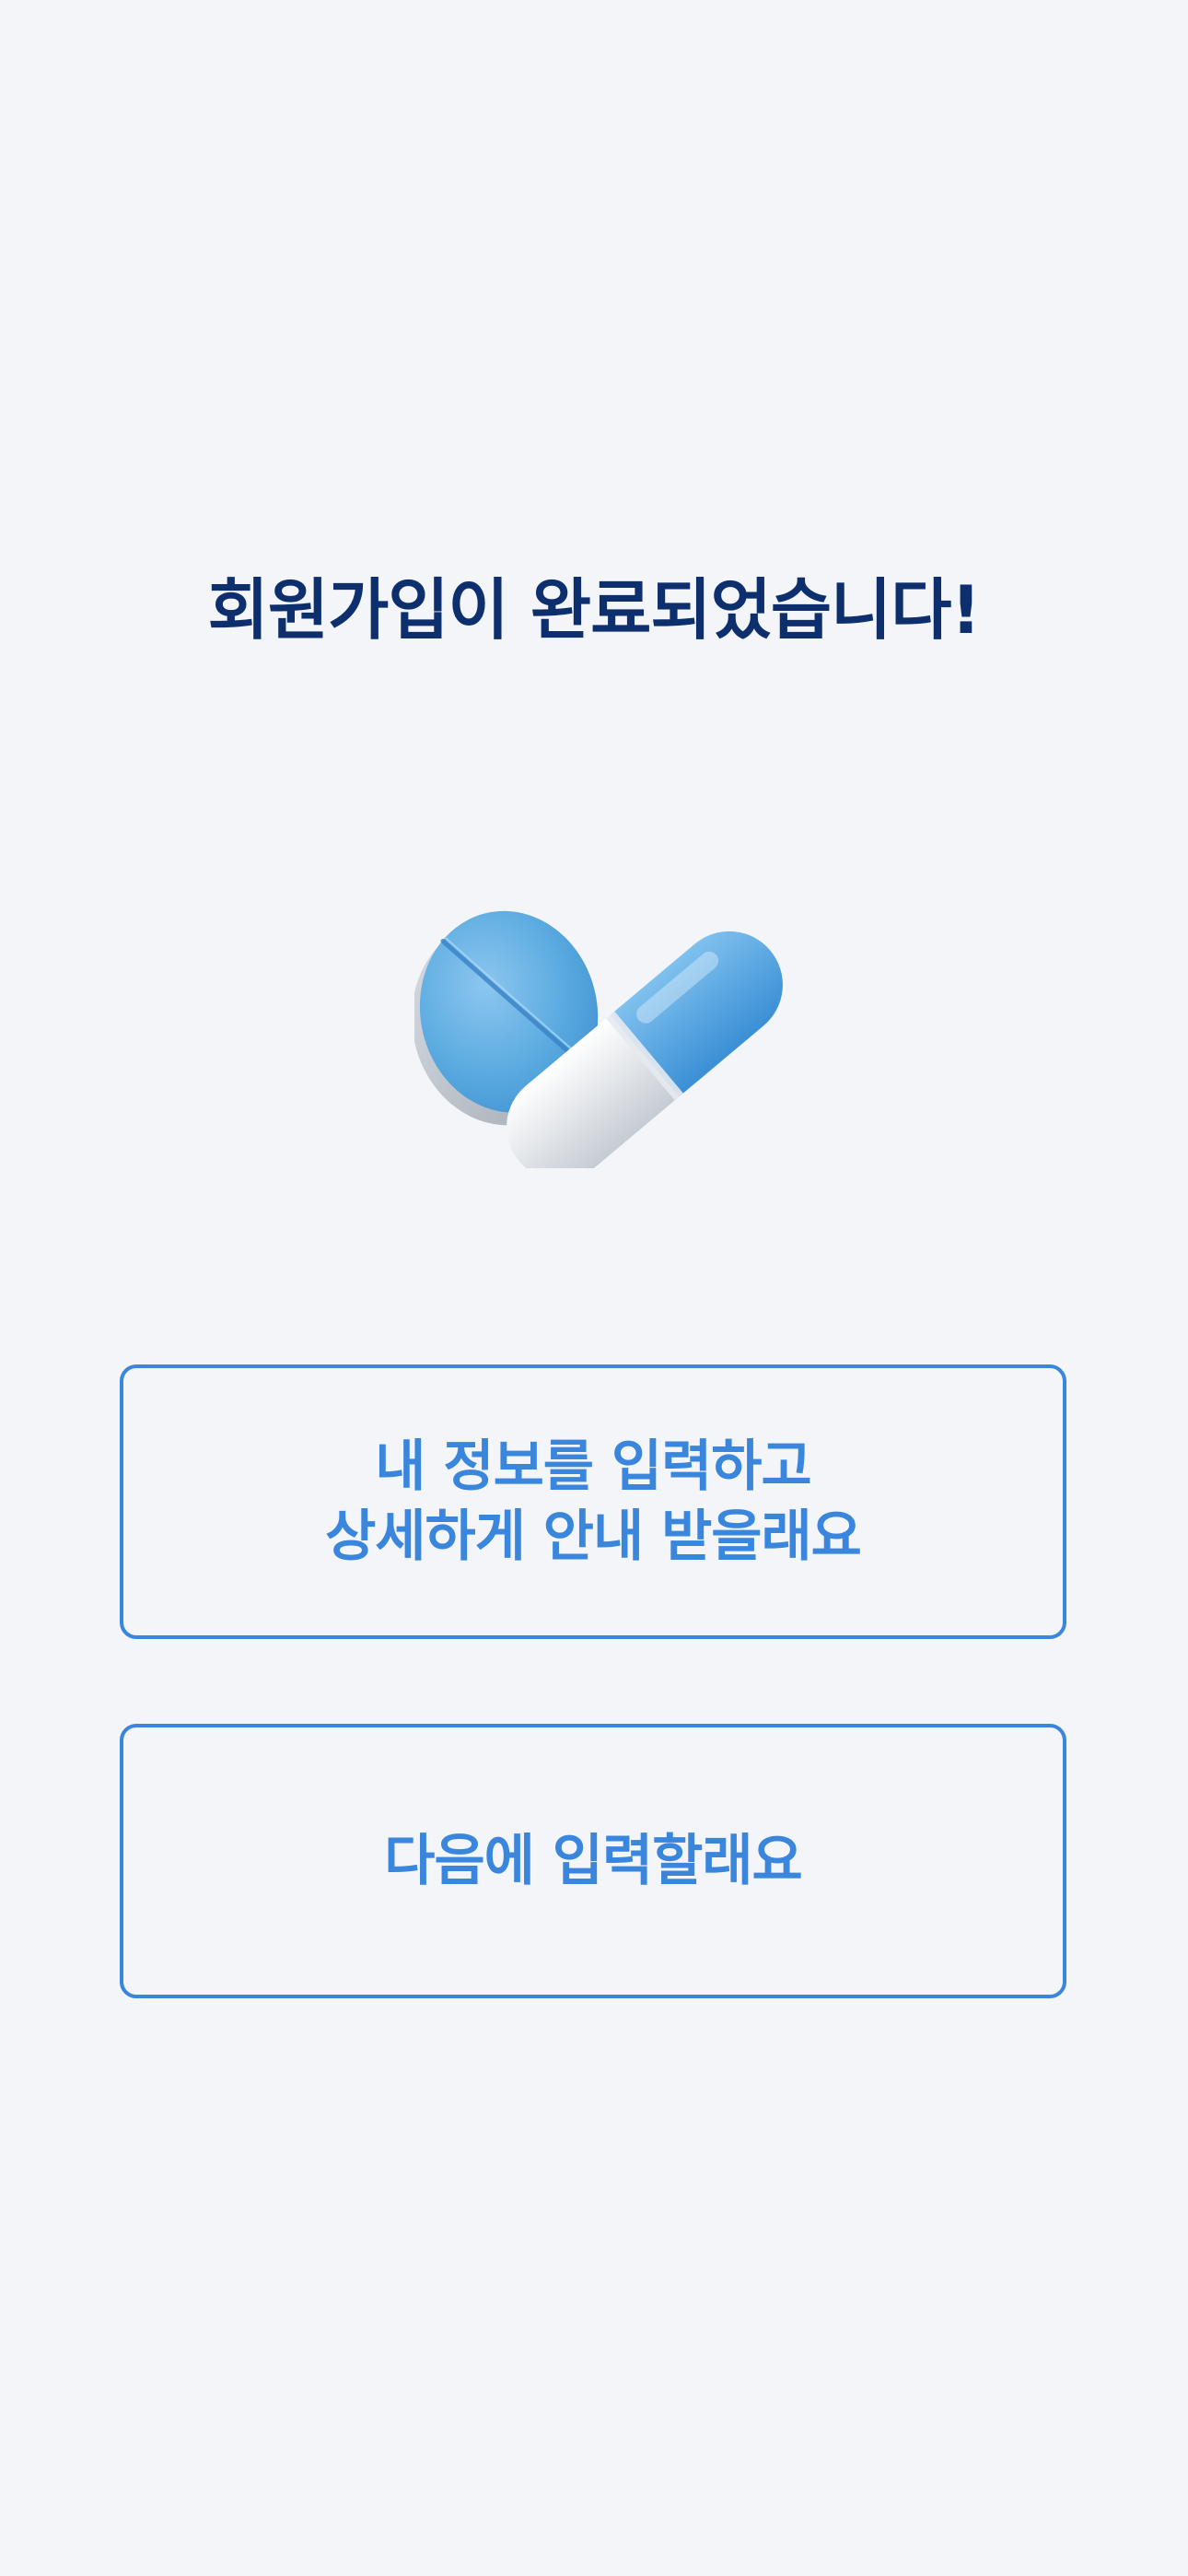 Image resolution: width=1188 pixels, height=2576 pixels. Describe the element at coordinates (593, 1466) in the screenshot. I see `enter-info-button-line1: 내 정보를 입력하고` at that location.